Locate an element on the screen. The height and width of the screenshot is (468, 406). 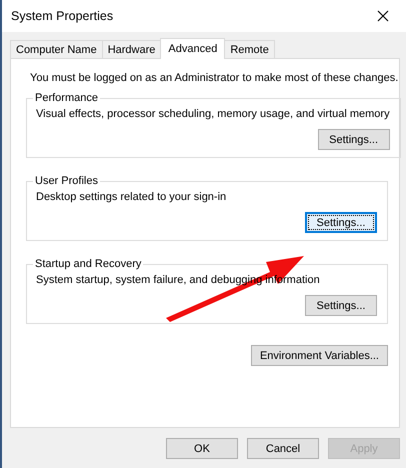
close-icon is located at coordinates (383, 16).